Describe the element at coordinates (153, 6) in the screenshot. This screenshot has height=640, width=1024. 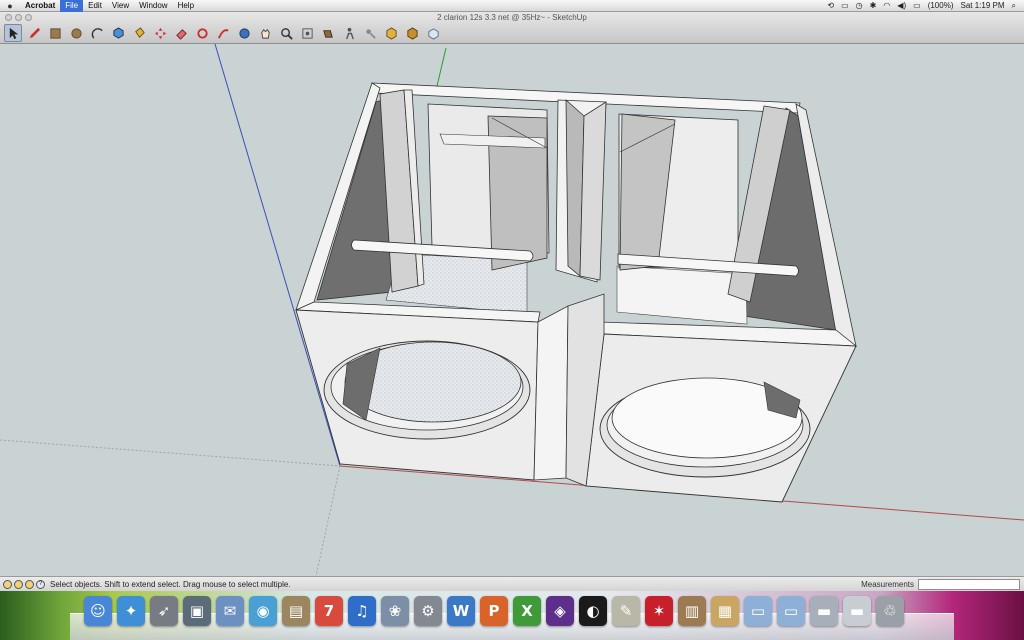
I see `menu-window: Window` at that location.